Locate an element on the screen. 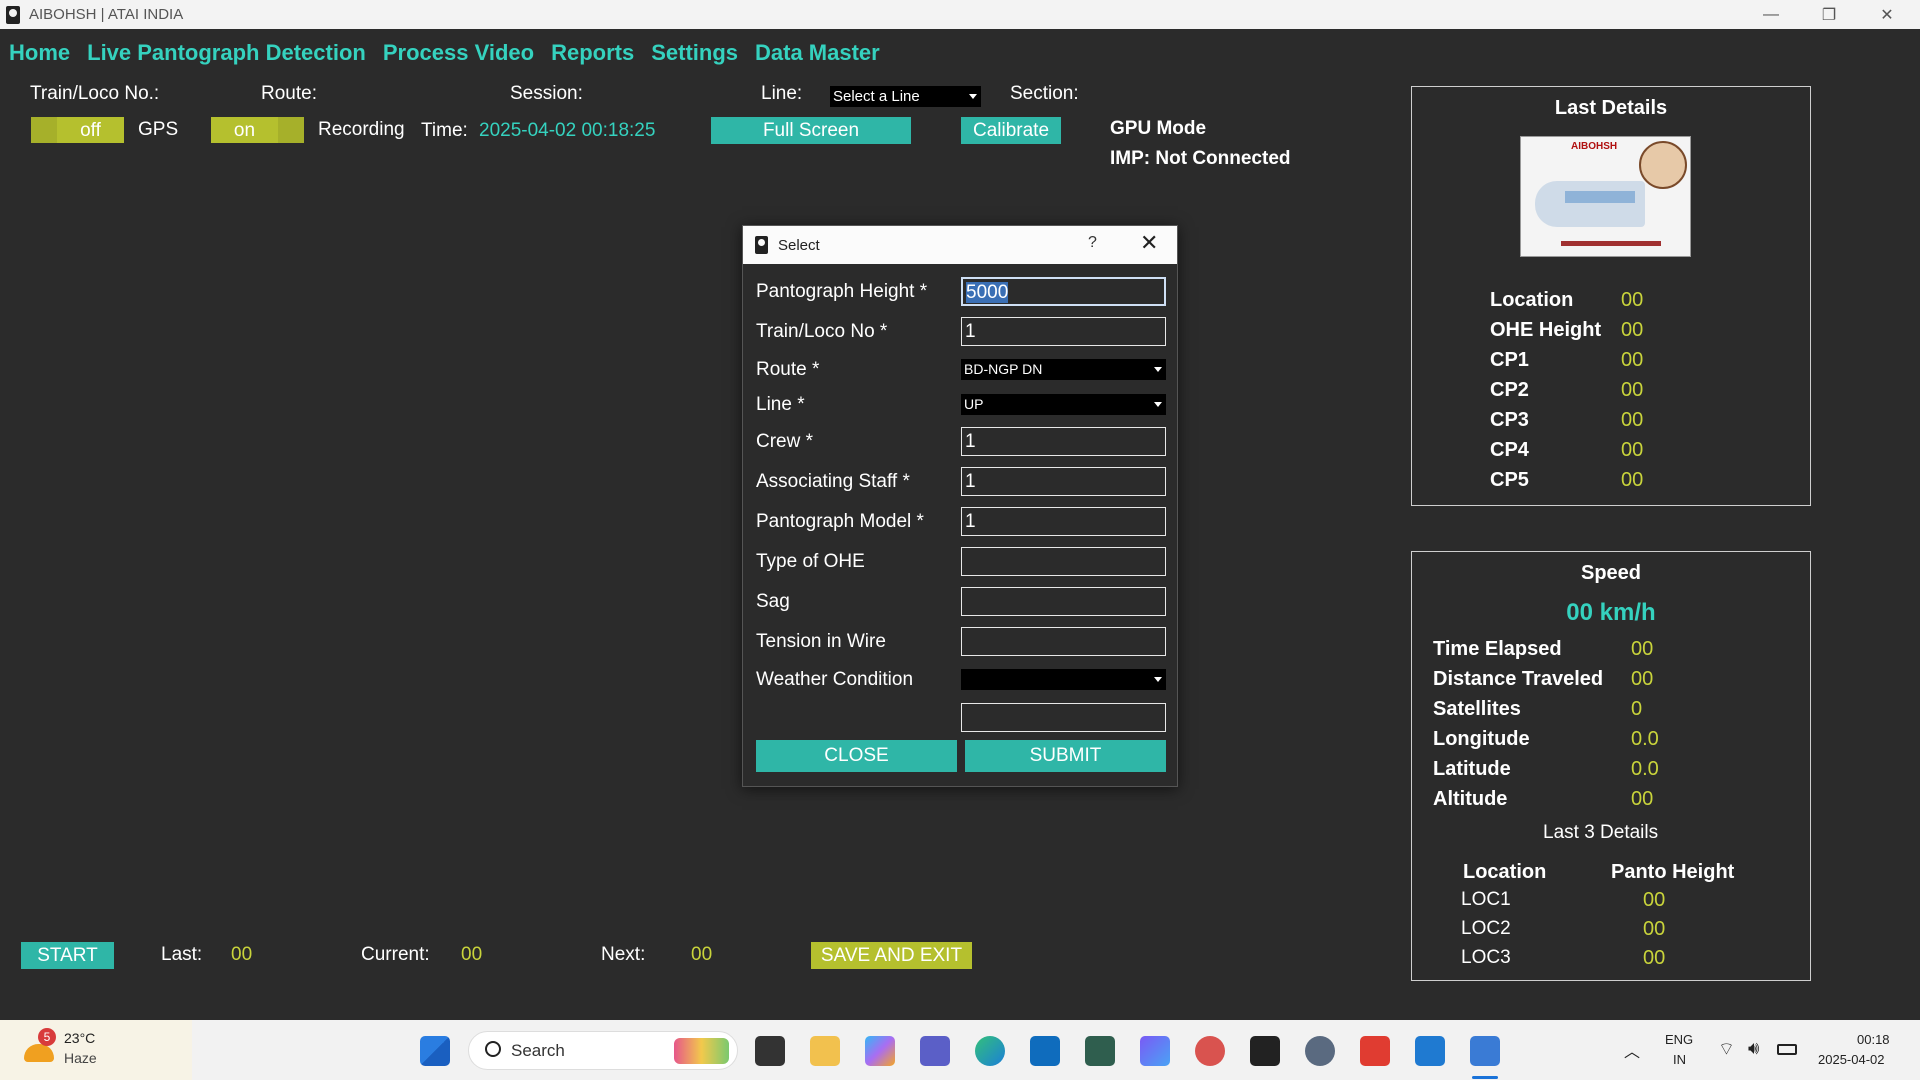 This screenshot has width=1920, height=1080. line-select: Select a Line is located at coordinates (905, 96).